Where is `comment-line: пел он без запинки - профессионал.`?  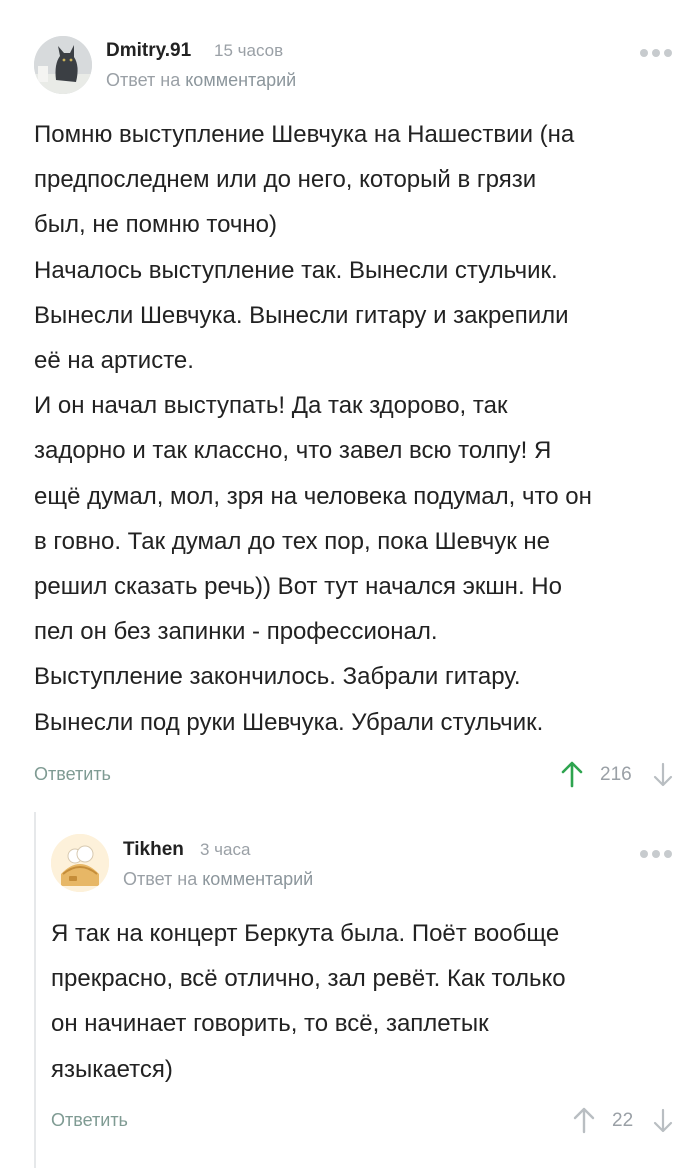 comment-line: пел он без запинки - профессионал. is located at coordinates (236, 632).